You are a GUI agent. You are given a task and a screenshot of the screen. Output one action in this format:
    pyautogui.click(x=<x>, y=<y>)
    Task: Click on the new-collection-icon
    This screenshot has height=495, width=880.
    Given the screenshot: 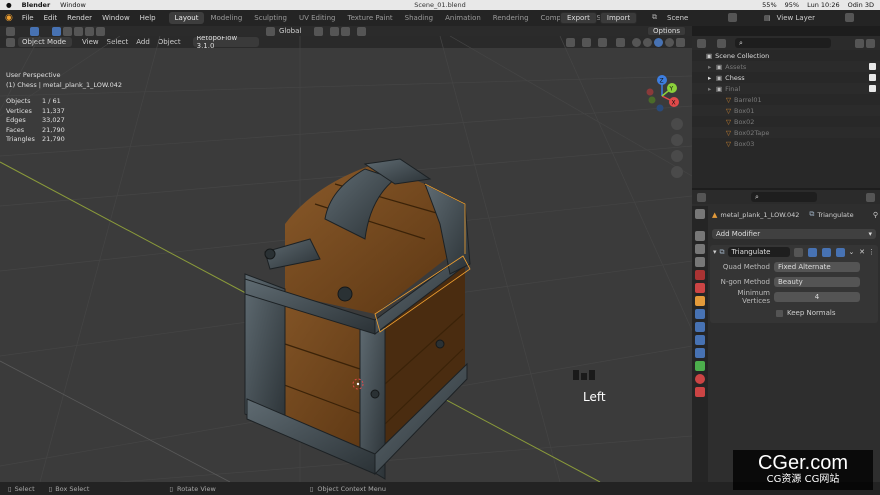 What is the action you would take?
    pyautogui.click(x=870, y=43)
    